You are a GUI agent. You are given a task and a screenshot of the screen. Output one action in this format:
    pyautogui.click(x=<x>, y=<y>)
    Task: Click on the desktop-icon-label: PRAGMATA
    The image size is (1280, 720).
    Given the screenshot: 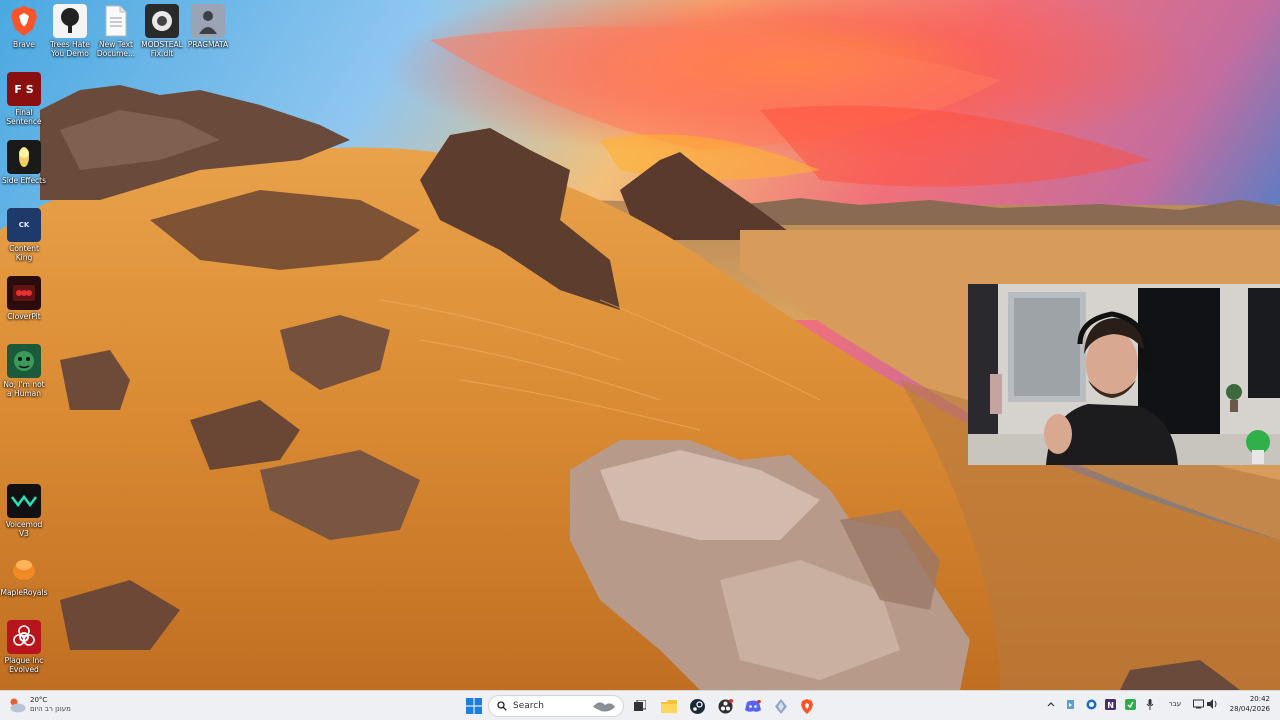 What is the action you would take?
    pyautogui.click(x=208, y=44)
    